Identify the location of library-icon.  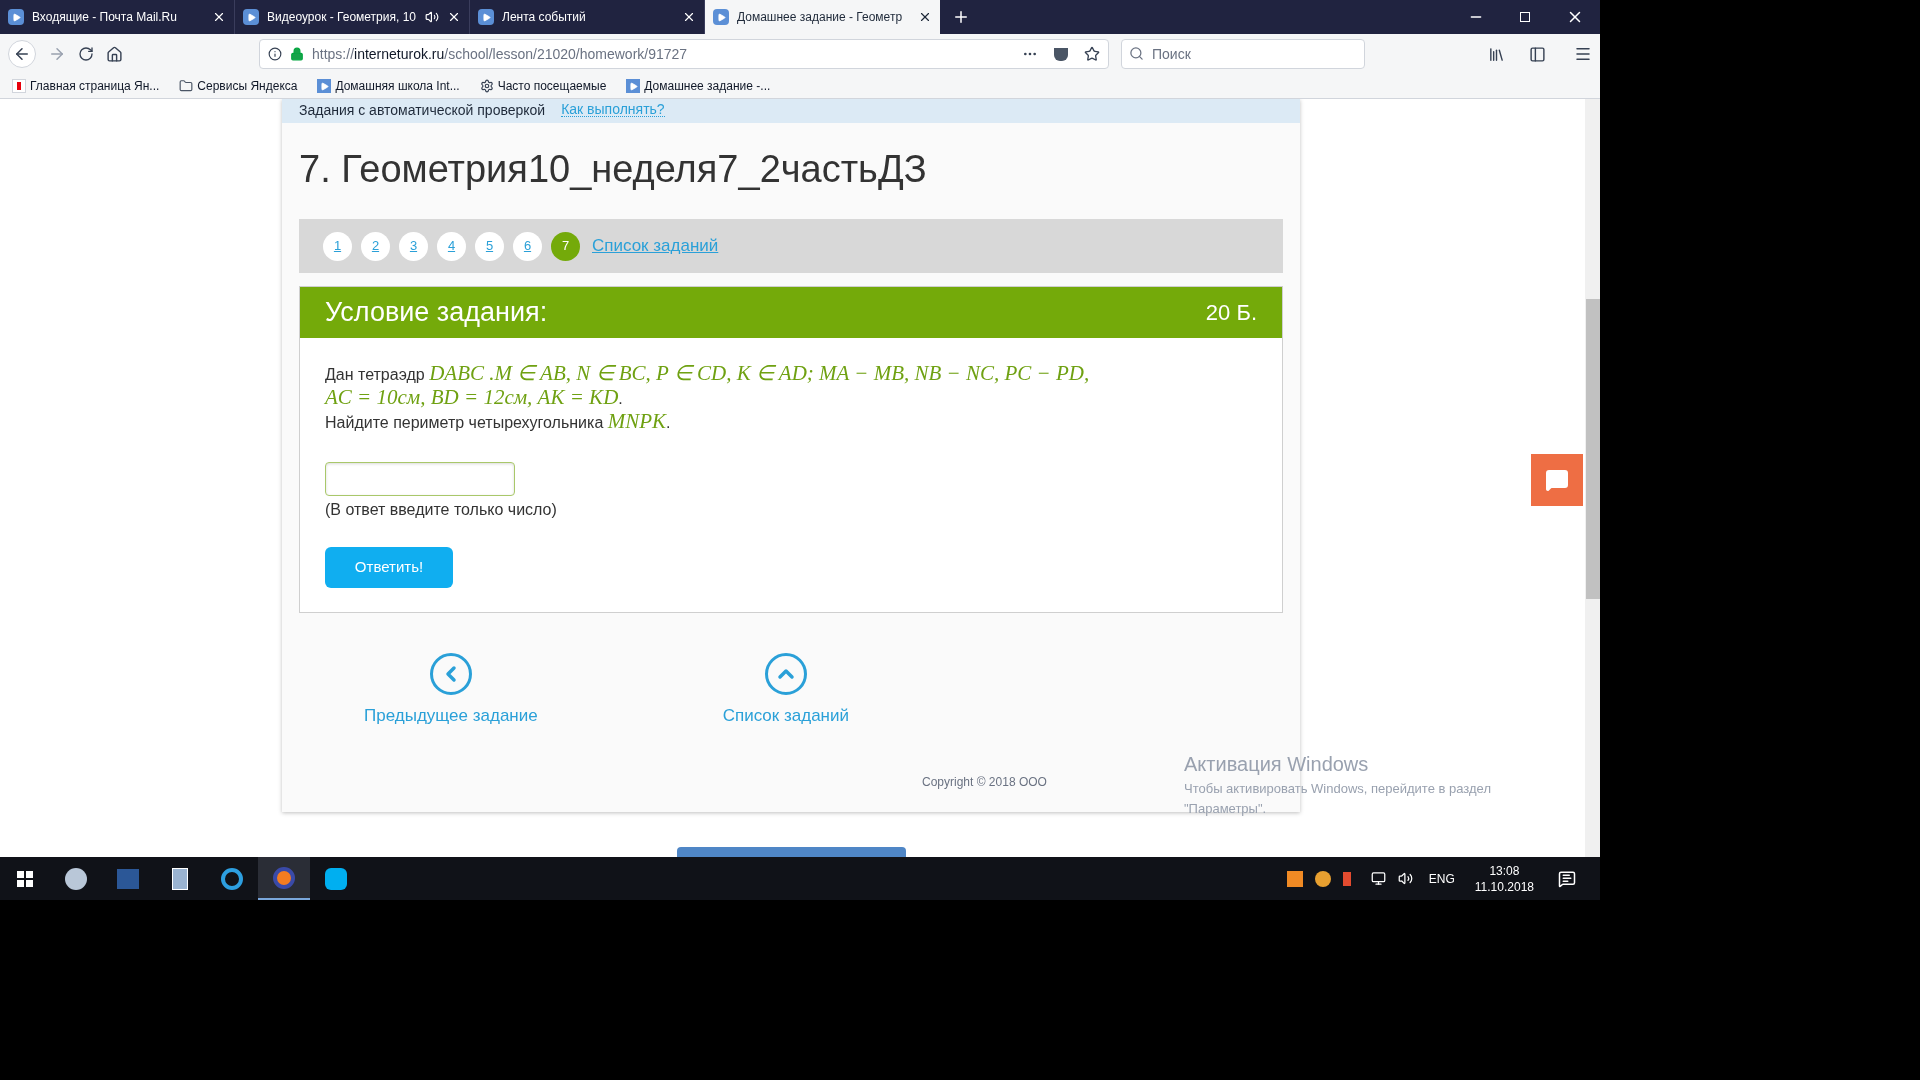
(1496, 54).